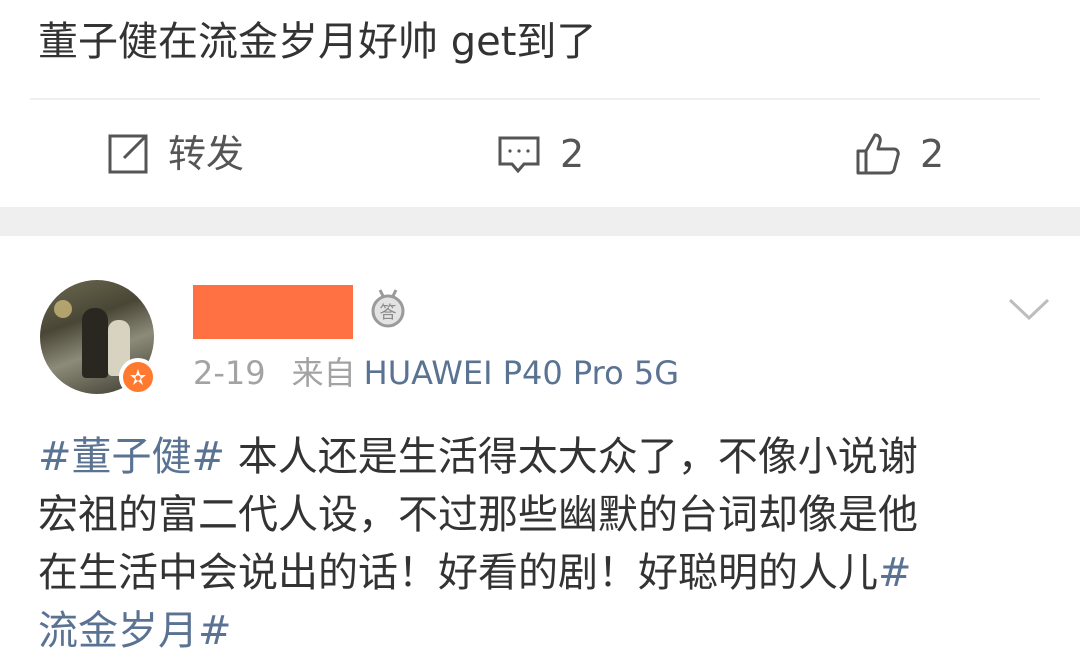 The image size is (1080, 670). I want to click on svg-text: 答, so click(388, 313).